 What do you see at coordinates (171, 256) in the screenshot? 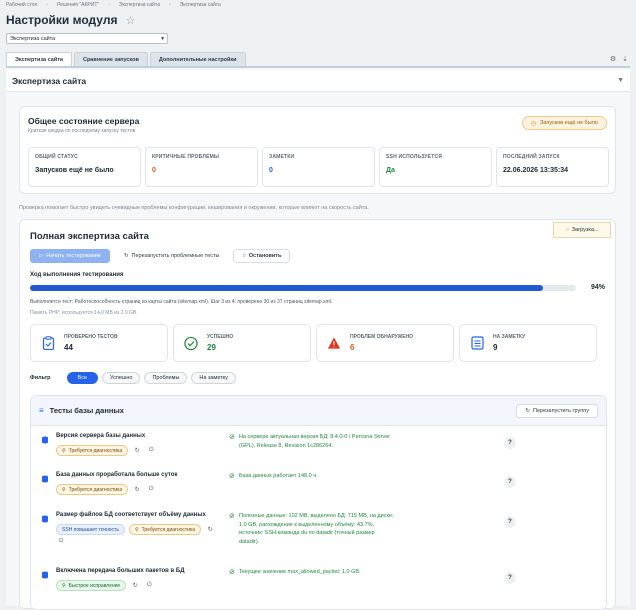
I see `rerun-problems-button: ↻ Перезапустить проблемные тесты` at bounding box center [171, 256].